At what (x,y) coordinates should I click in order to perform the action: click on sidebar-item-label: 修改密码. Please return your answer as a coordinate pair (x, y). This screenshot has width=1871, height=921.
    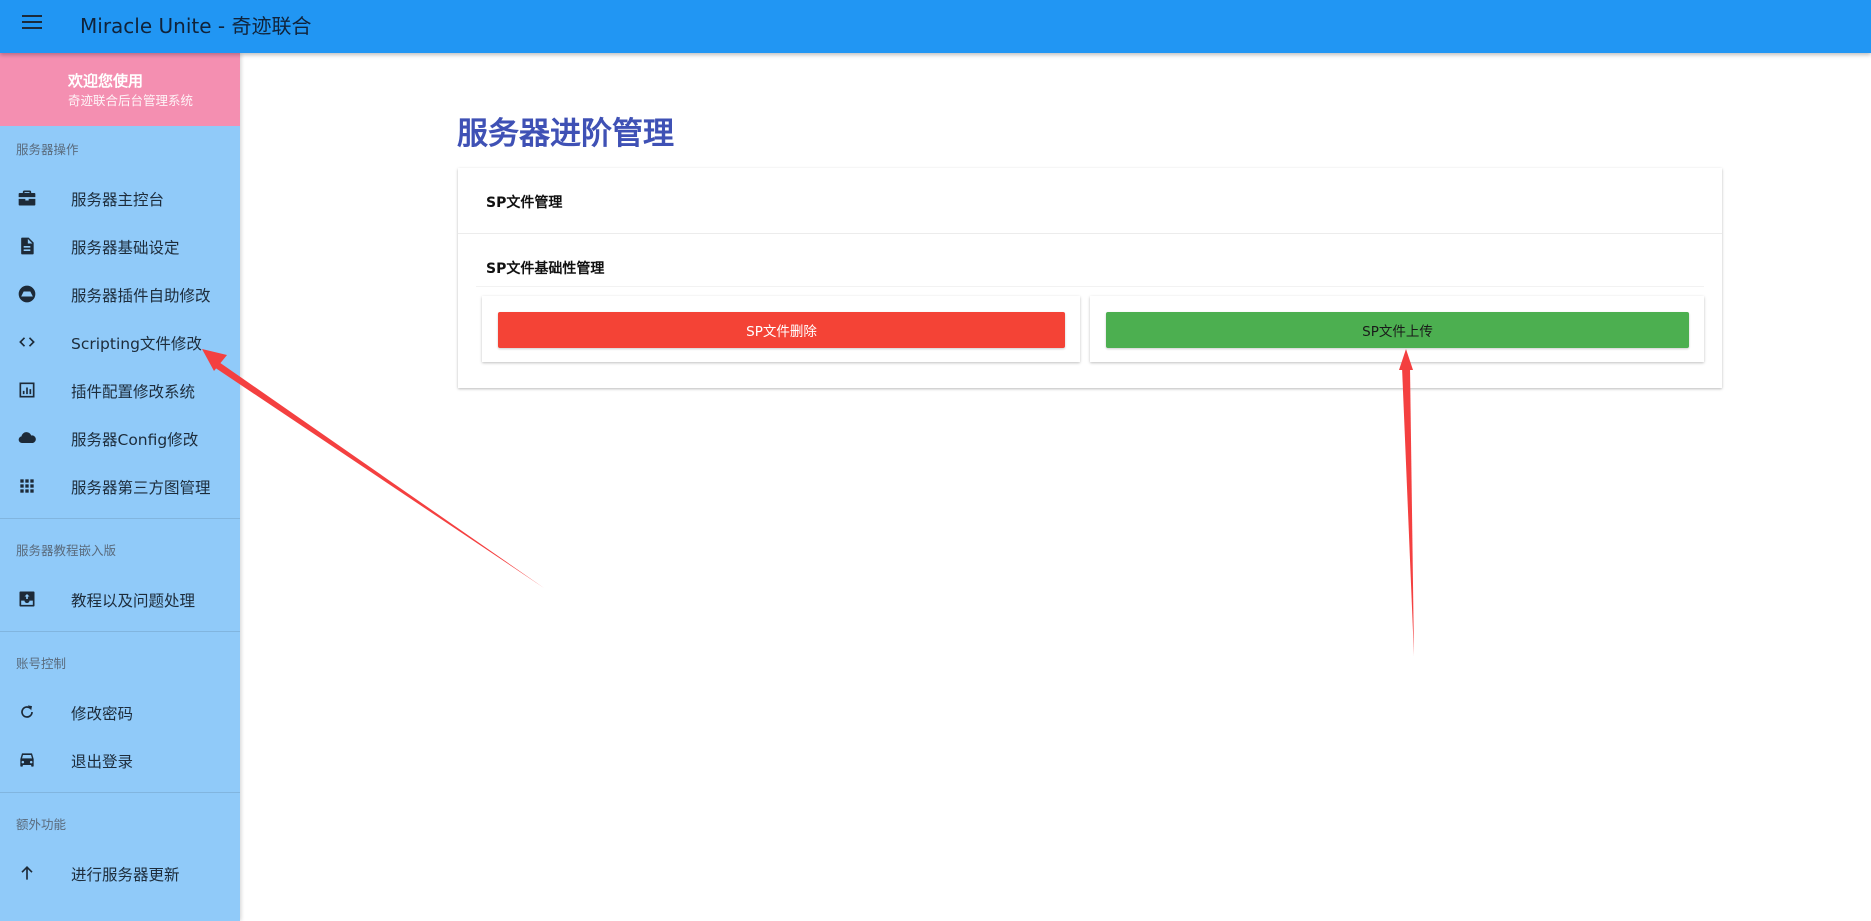
    Looking at the image, I should click on (102, 714).